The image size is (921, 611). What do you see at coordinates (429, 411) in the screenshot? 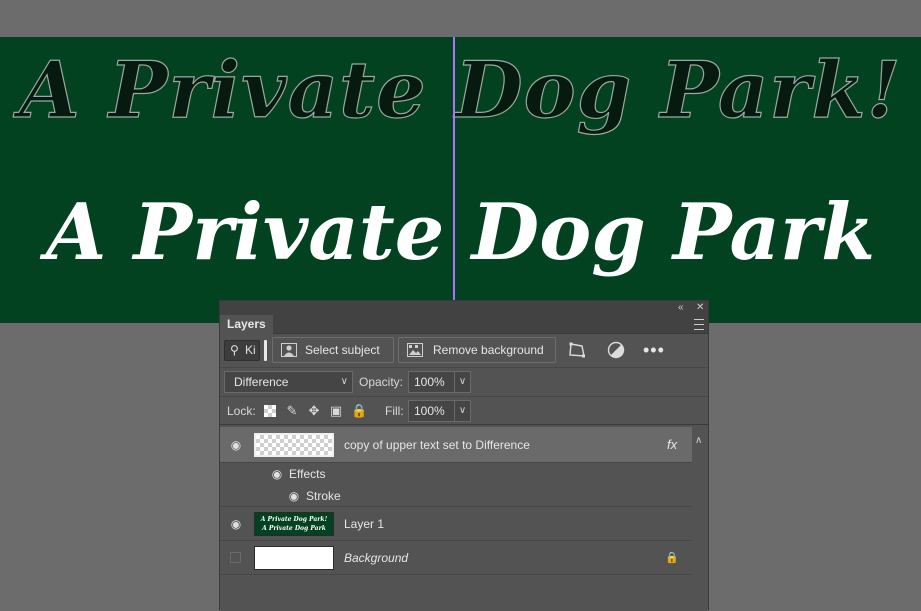
I see `fill-value: 100%` at bounding box center [429, 411].